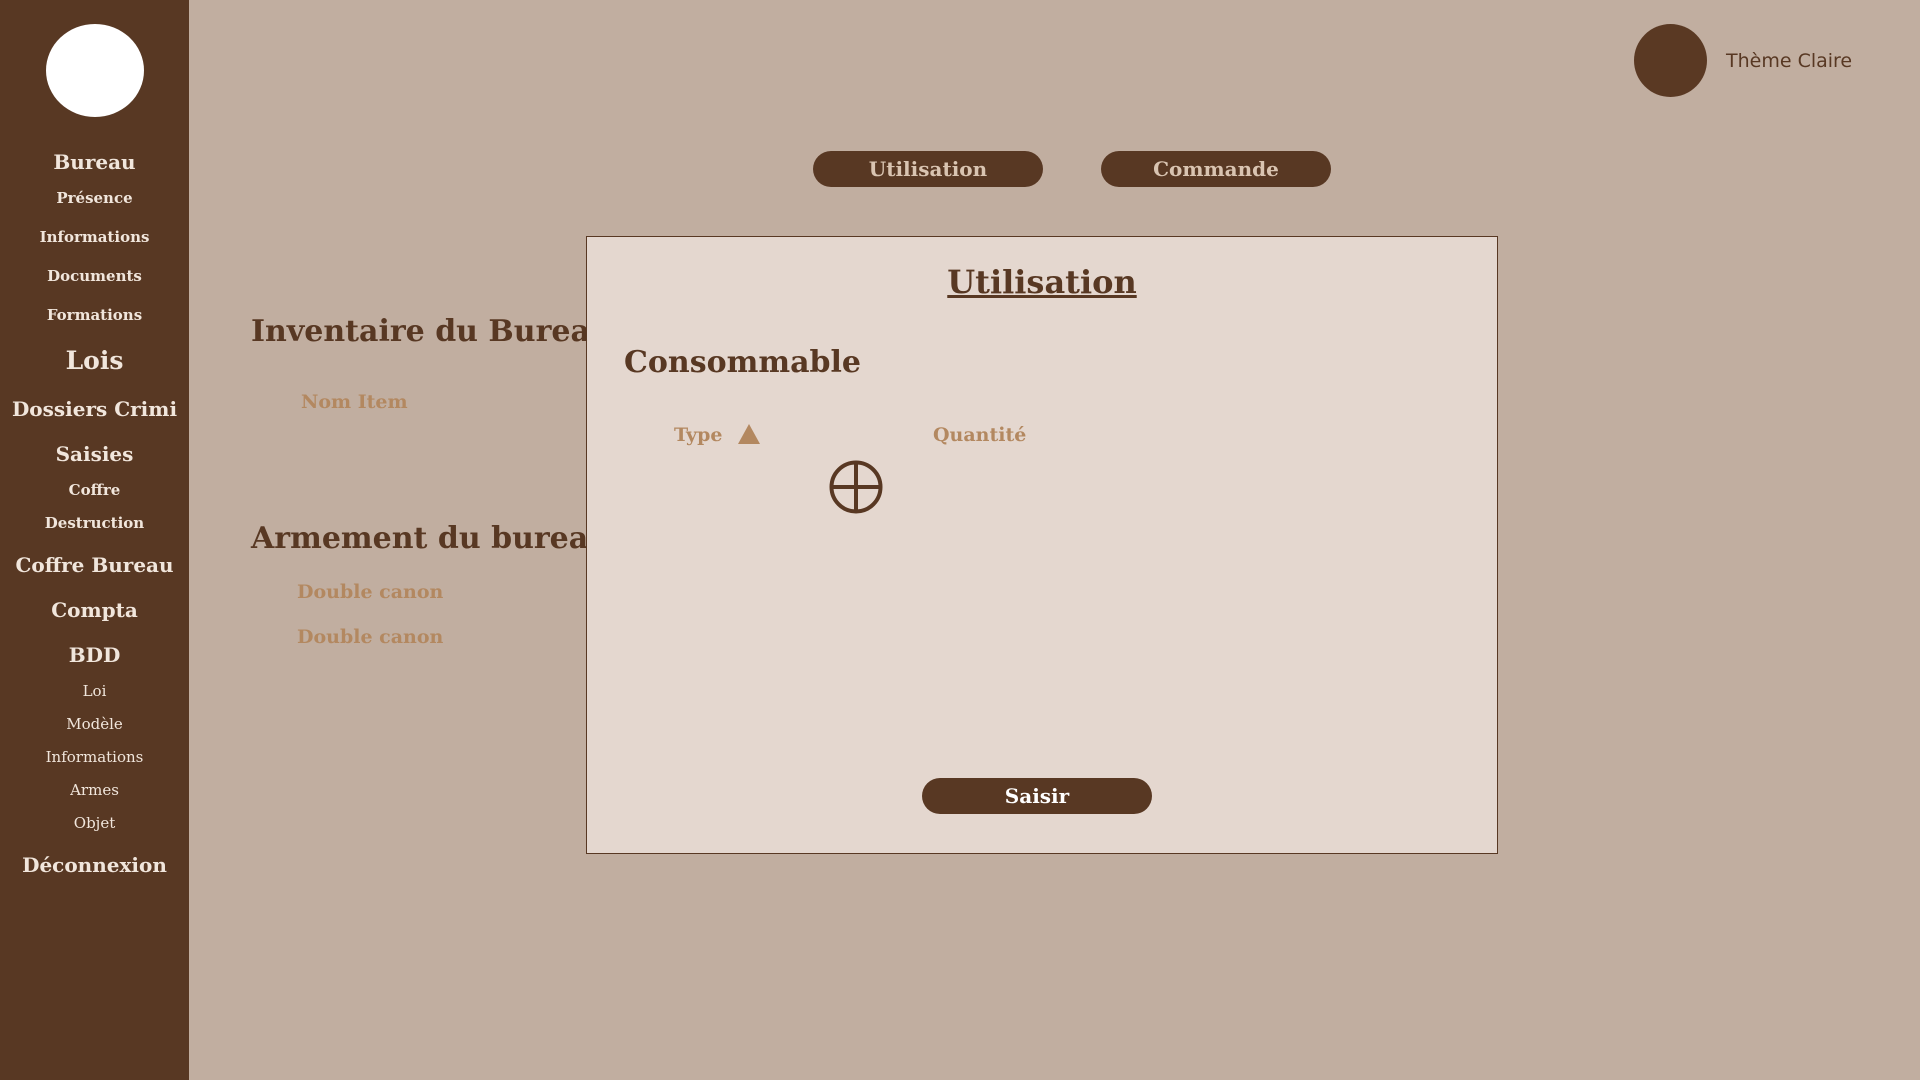 The image size is (1920, 1080). I want to click on sidebar-item-armes: Armes, so click(94, 790).